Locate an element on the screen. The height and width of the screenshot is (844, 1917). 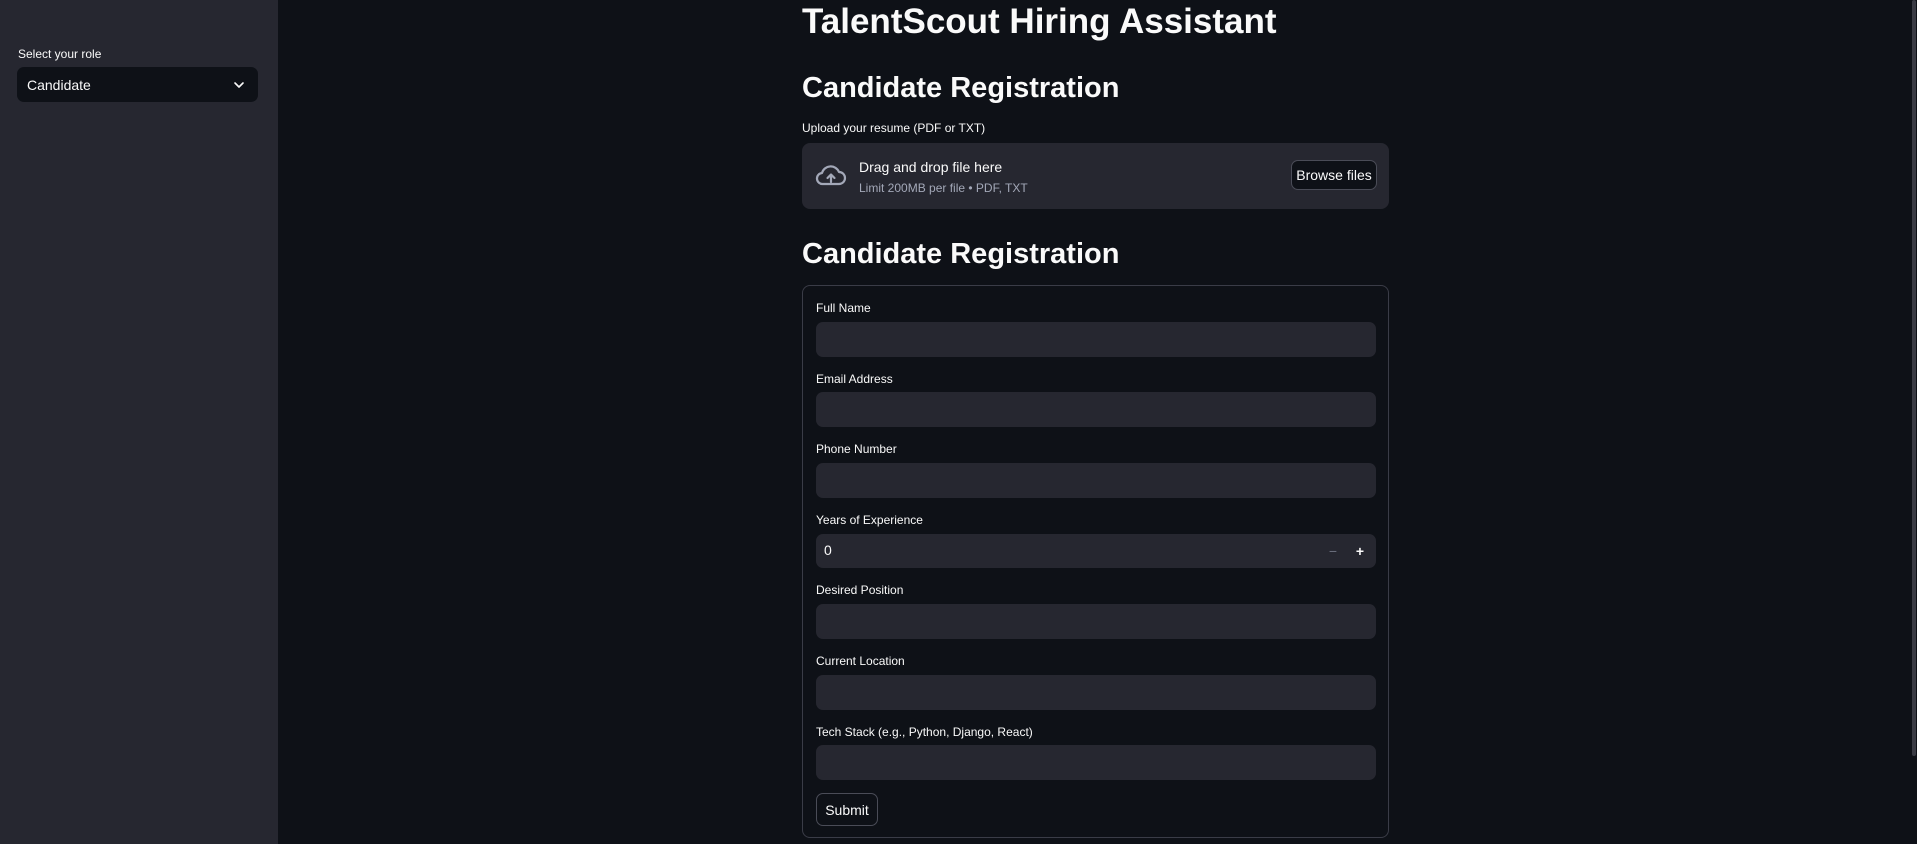
dropzone-limit: Limit 200MB per file • PDF, TXT is located at coordinates (943, 188).